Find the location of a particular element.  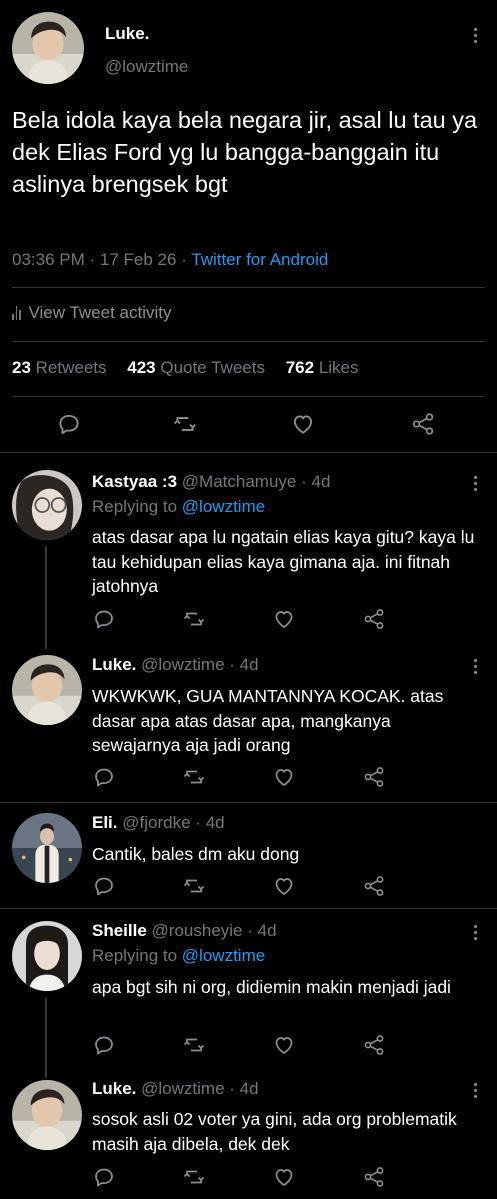

quotes-stat: 423 Quote Tweets is located at coordinates (196, 367).